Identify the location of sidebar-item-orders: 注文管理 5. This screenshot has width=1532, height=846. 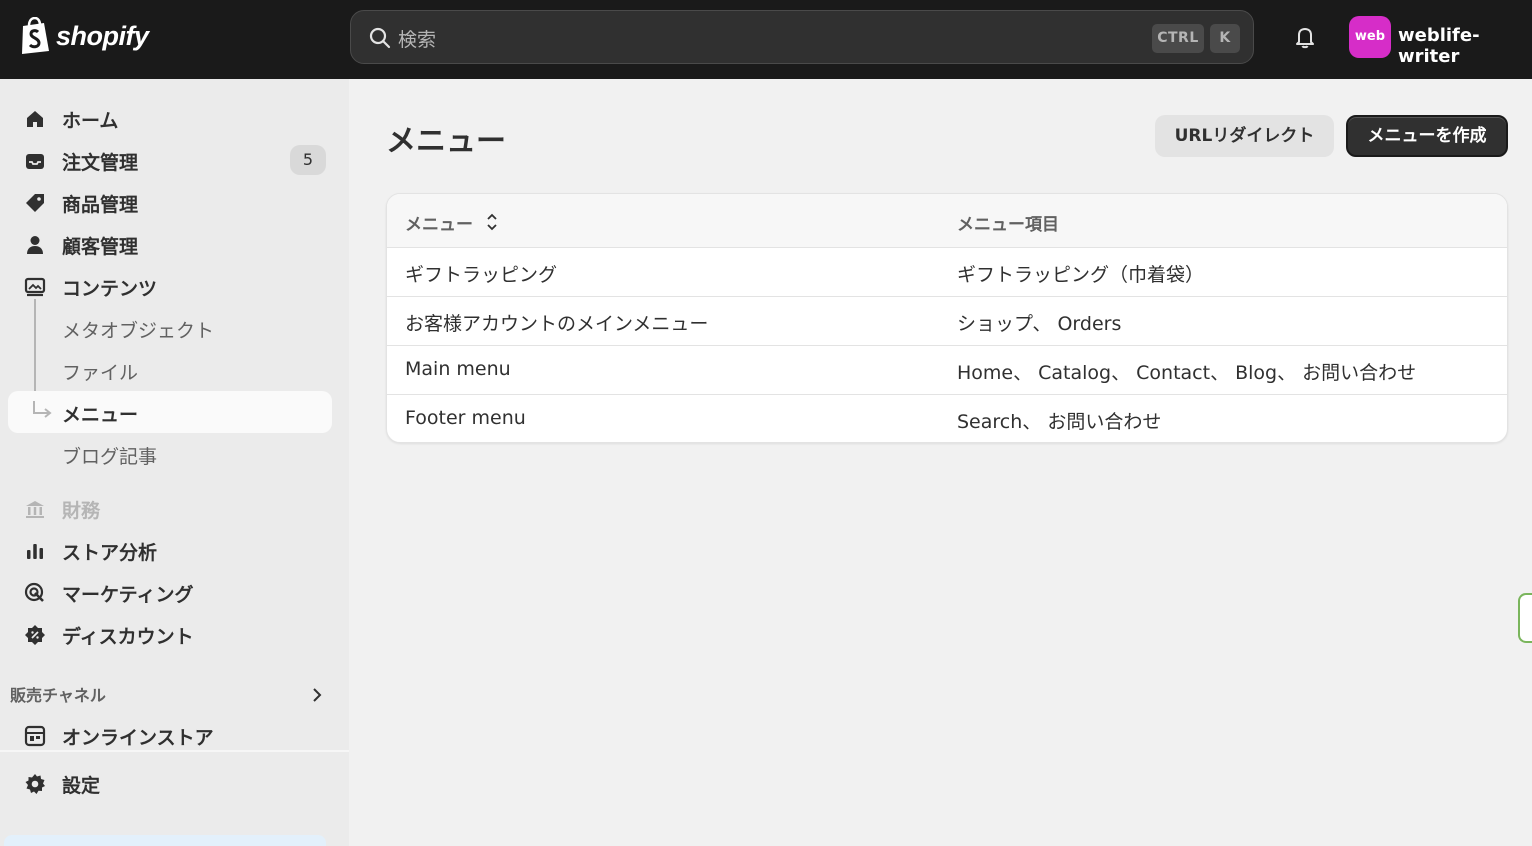
(170, 160).